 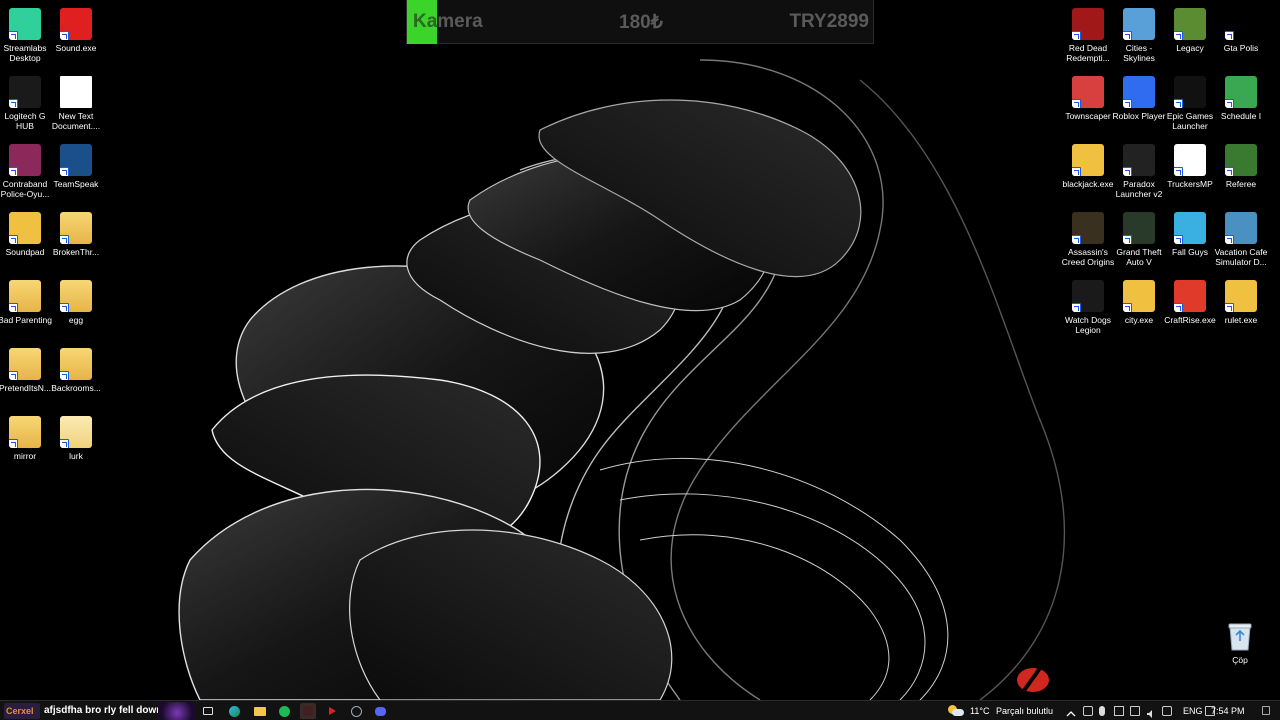 I want to click on winrar-icon, so click(x=25, y=160).